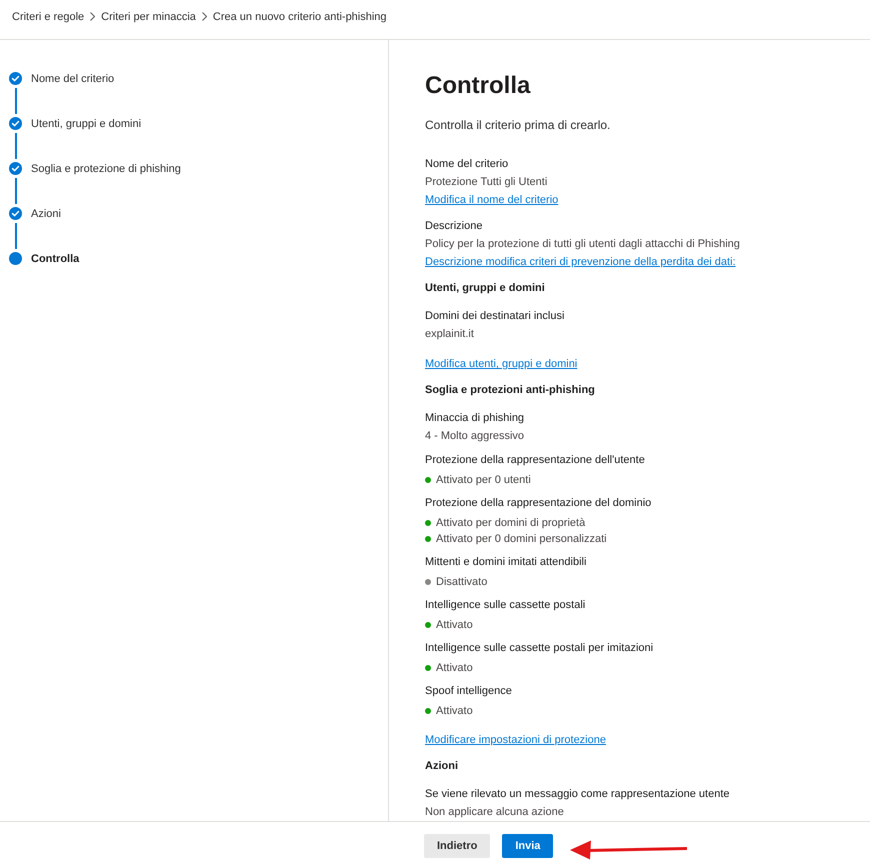  What do you see at coordinates (521, 539) in the screenshot?
I see `status-text: Attivato per 0 domini personalizzati` at bounding box center [521, 539].